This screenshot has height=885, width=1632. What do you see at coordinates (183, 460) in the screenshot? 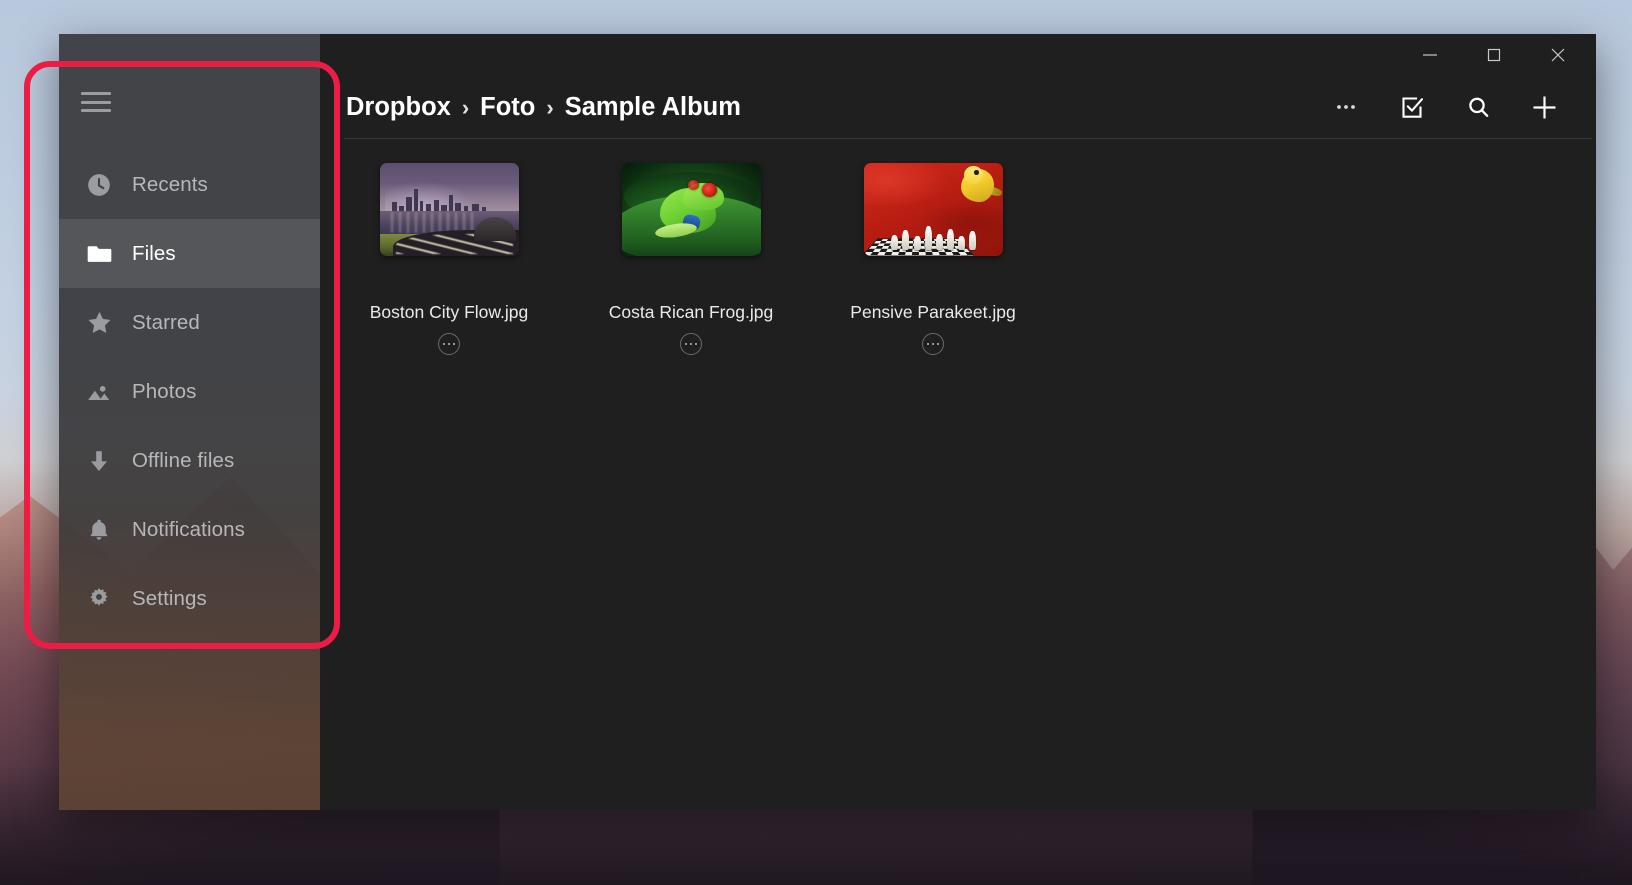
I see `sidebar-item-label: Offline files` at bounding box center [183, 460].